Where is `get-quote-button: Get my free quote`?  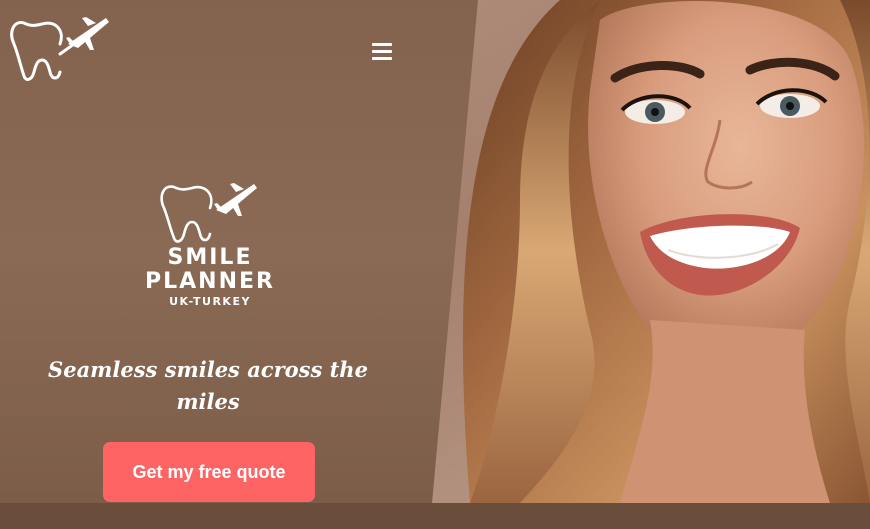 get-quote-button: Get my free quote is located at coordinates (209, 472).